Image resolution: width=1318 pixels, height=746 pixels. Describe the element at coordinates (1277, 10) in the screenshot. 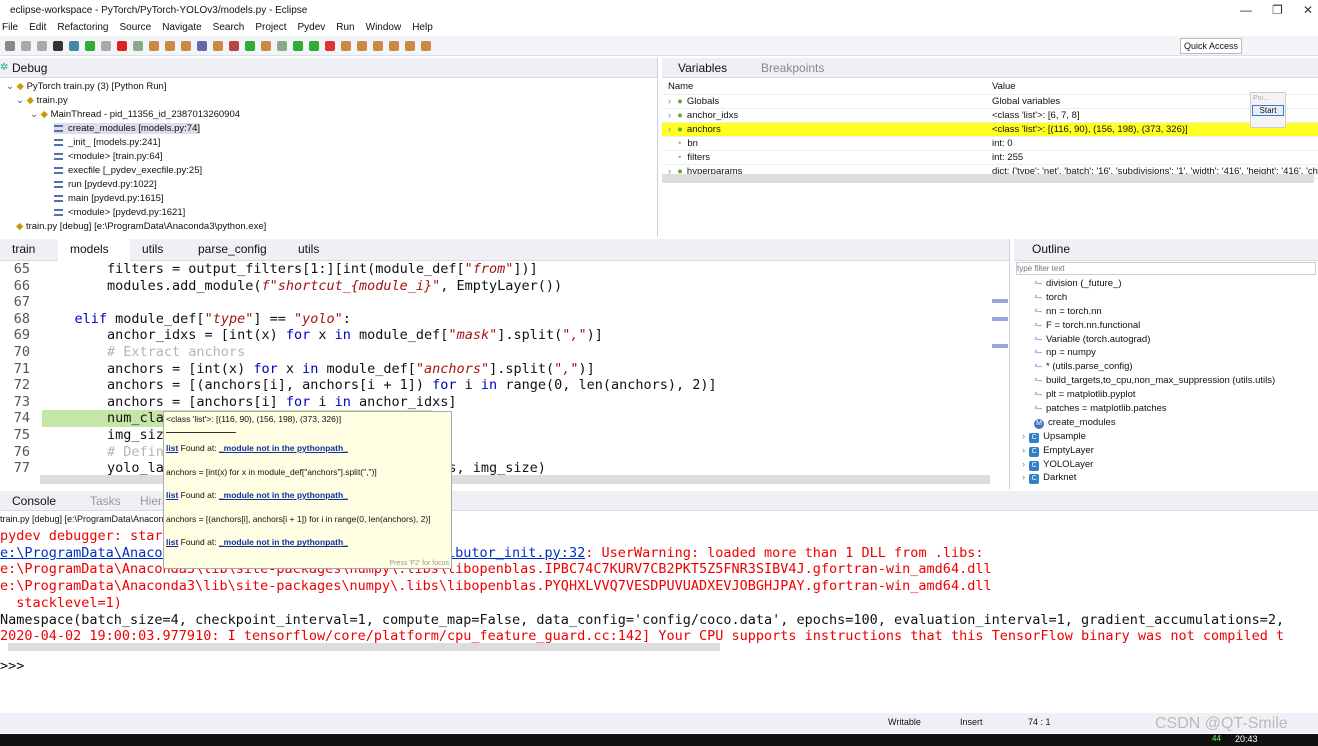

I see `maximize-button: ❐` at that location.